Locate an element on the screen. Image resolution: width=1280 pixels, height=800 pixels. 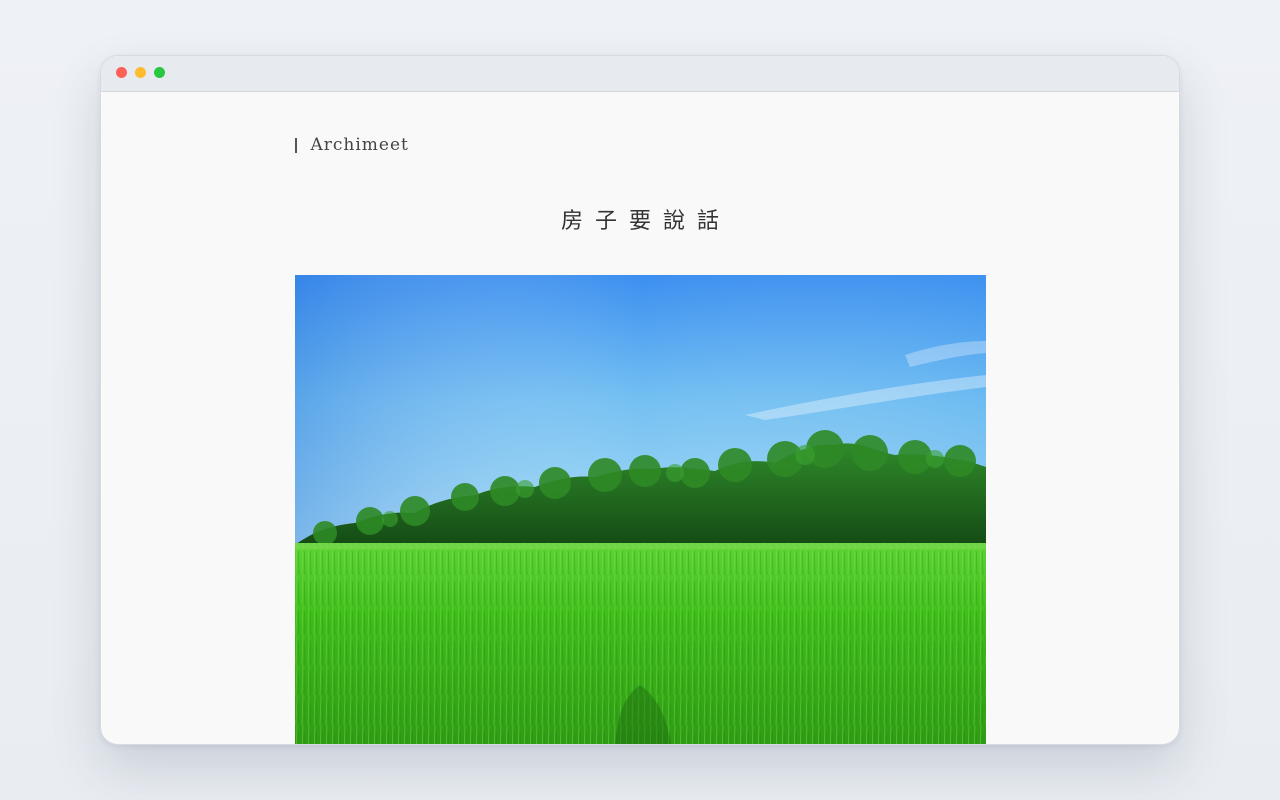
window-titlebar is located at coordinates (640, 74).